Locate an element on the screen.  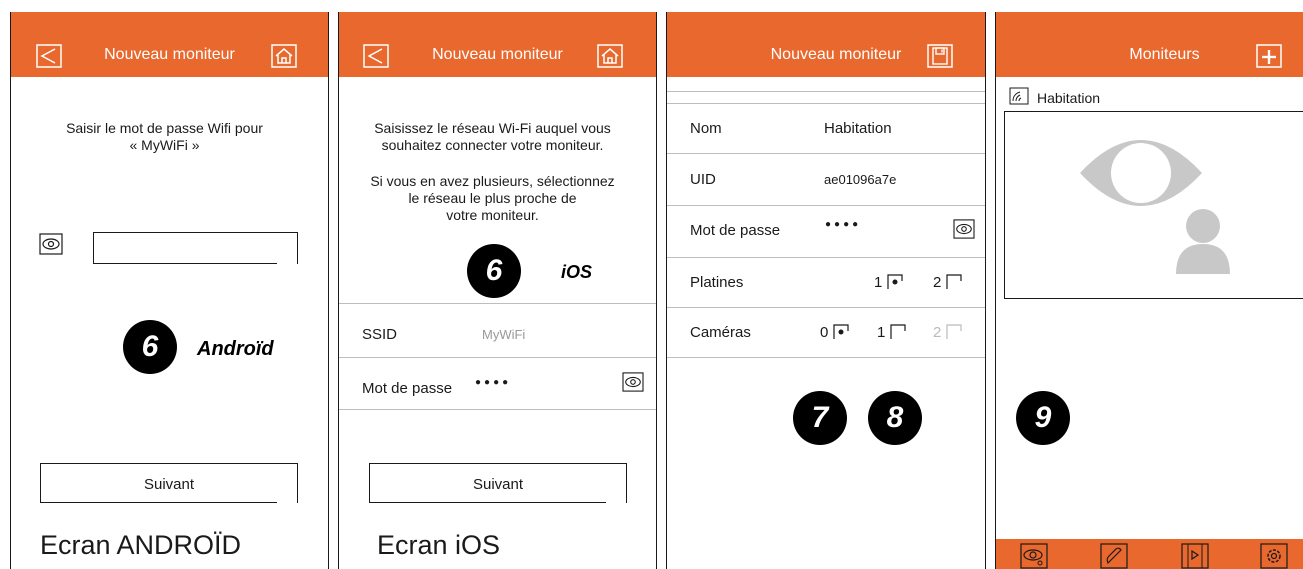
ssid-value: MyWiFi is located at coordinates (504, 334).